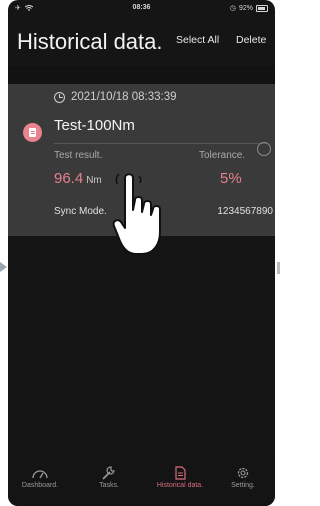 The width and height of the screenshot is (320, 506). Describe the element at coordinates (262, 8) in the screenshot. I see `battery-icon` at that location.